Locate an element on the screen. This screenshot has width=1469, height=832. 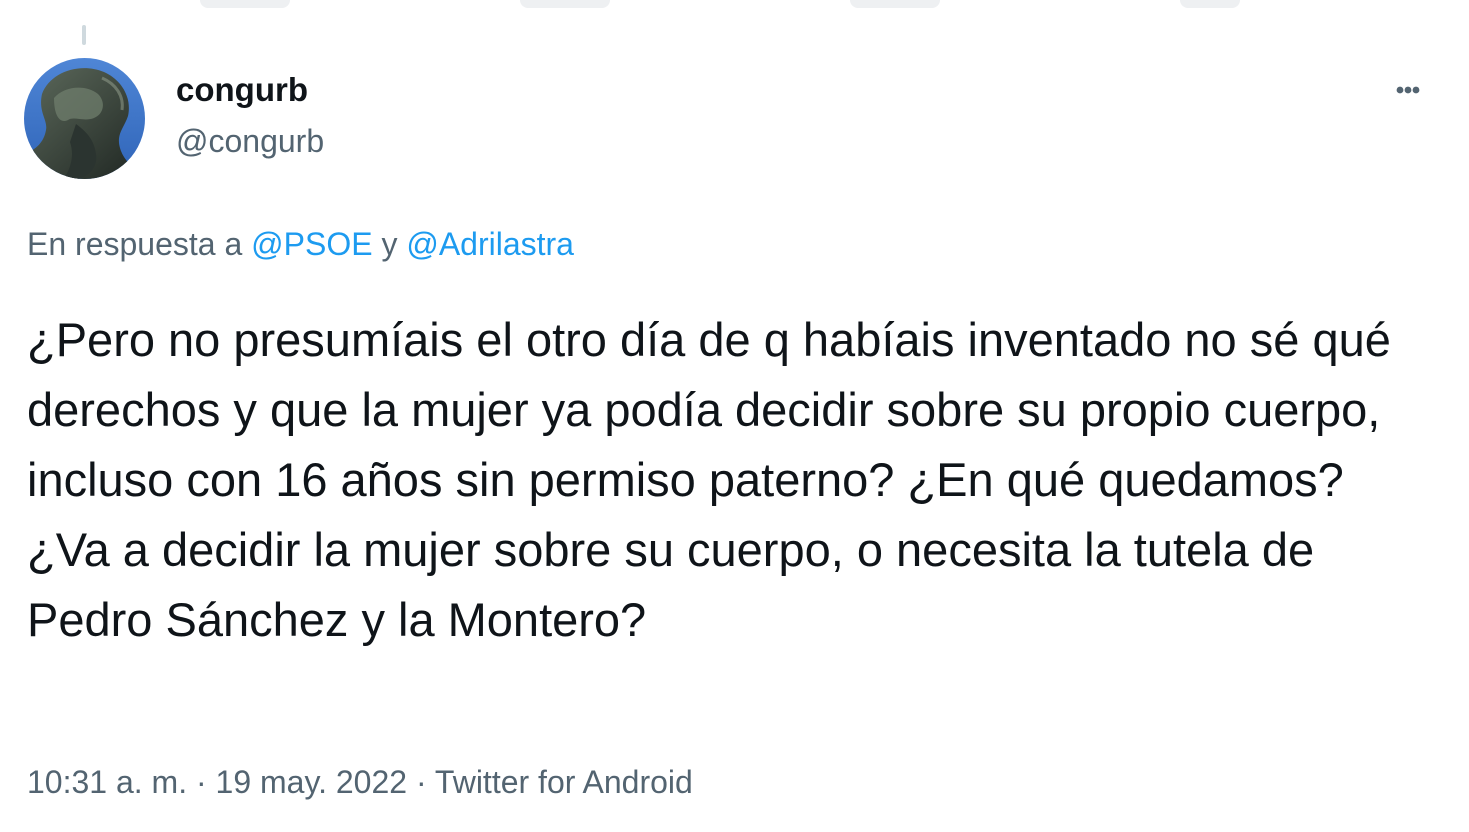
tweet-source-link: Twitter for Android is located at coordinates (564, 782).